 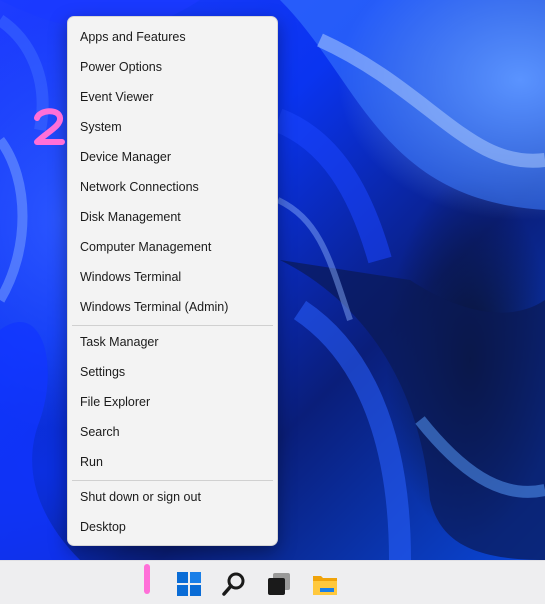 What do you see at coordinates (172, 342) in the screenshot?
I see `menu-item-task-manager: Task Manager` at bounding box center [172, 342].